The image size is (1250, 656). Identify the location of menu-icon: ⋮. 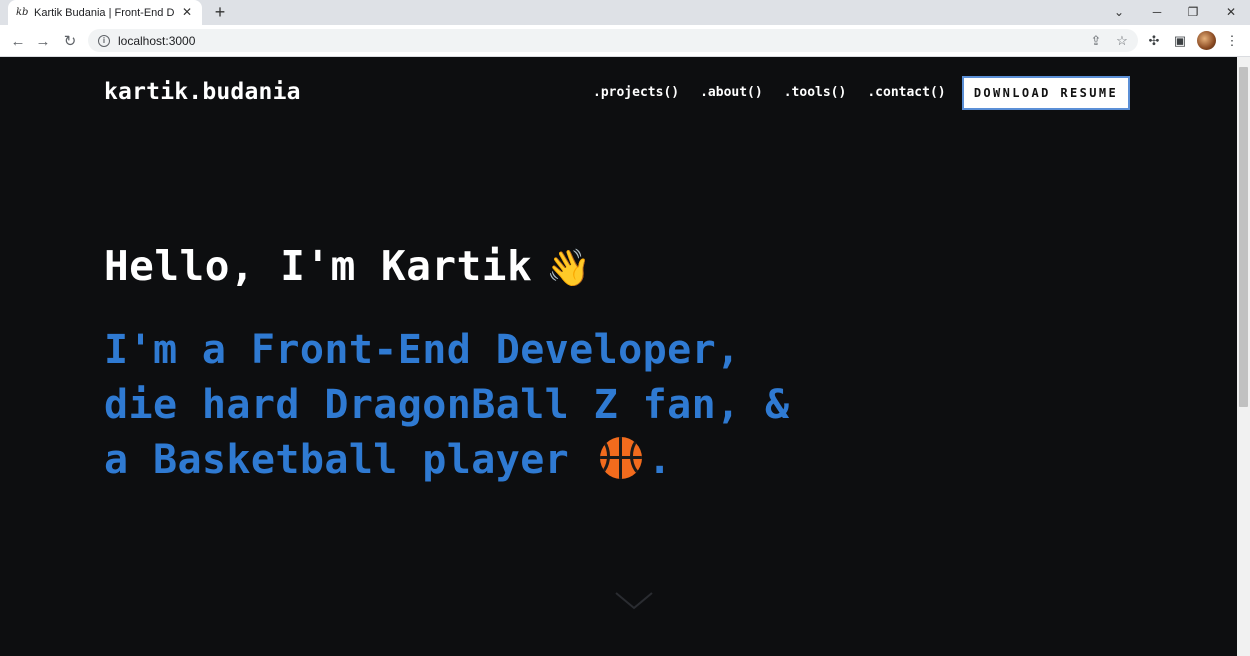
(1232, 41).